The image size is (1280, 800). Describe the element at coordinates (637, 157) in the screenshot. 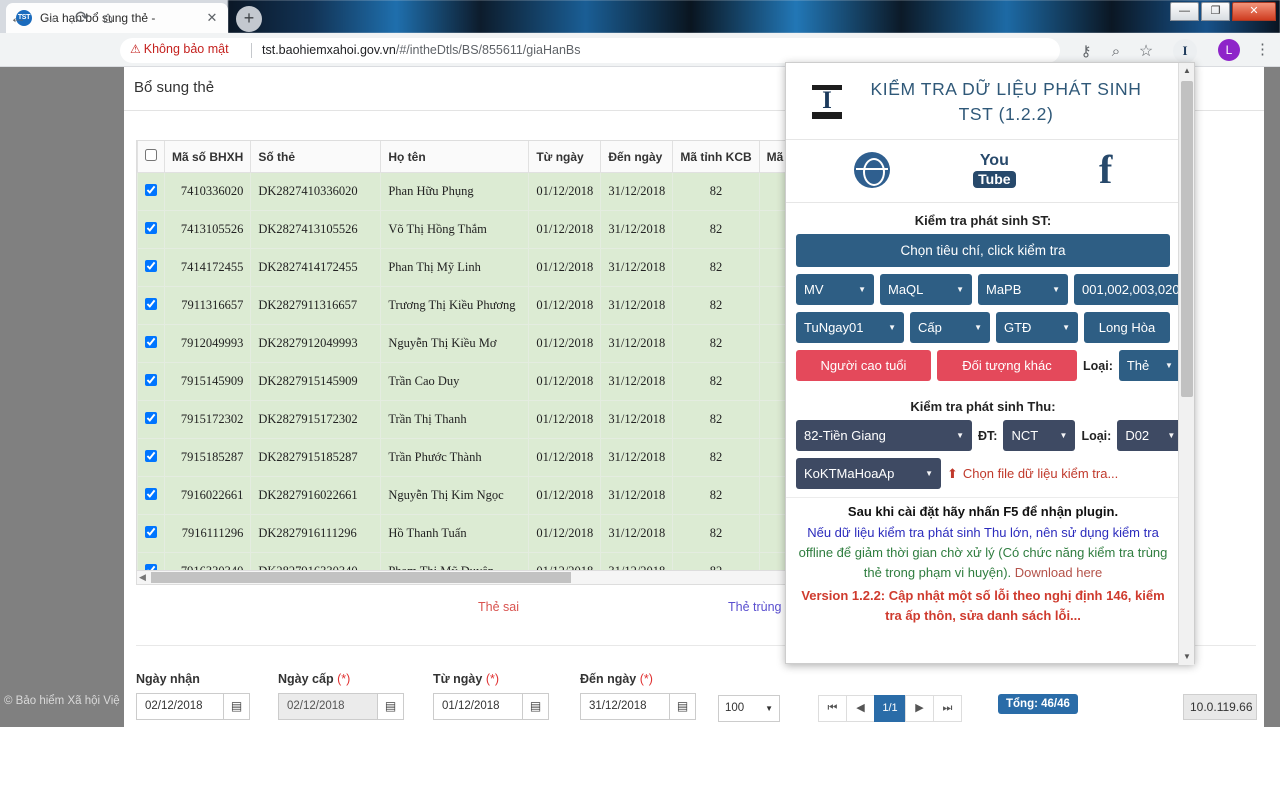

I see `col-denngay: Đến ngày` at that location.